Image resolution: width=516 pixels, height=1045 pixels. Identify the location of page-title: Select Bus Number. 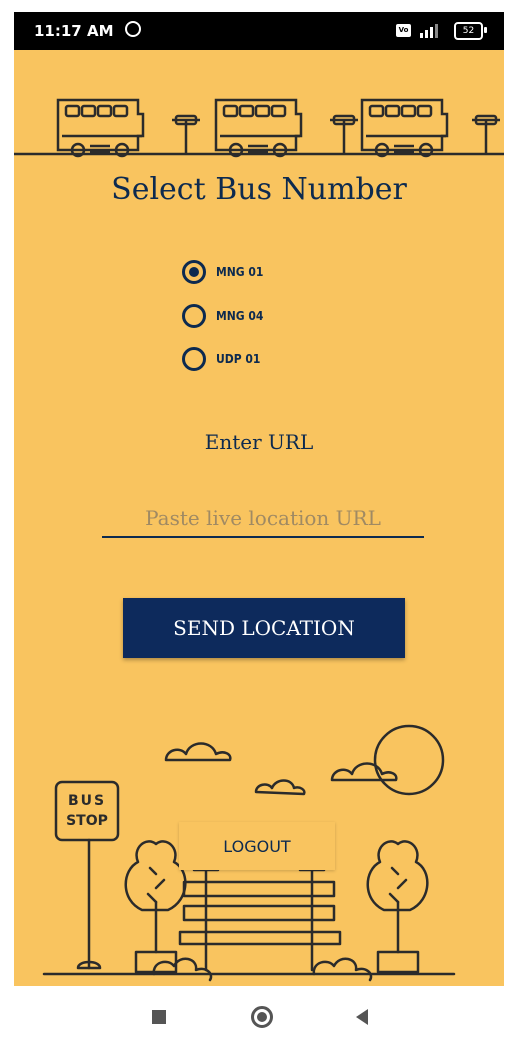
(259, 189).